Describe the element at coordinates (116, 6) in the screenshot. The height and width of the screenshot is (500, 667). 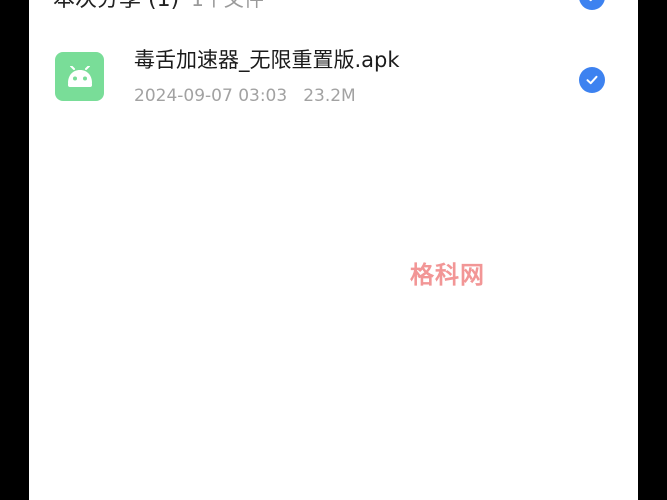
I see `section-title: 本次分享 (1)` at that location.